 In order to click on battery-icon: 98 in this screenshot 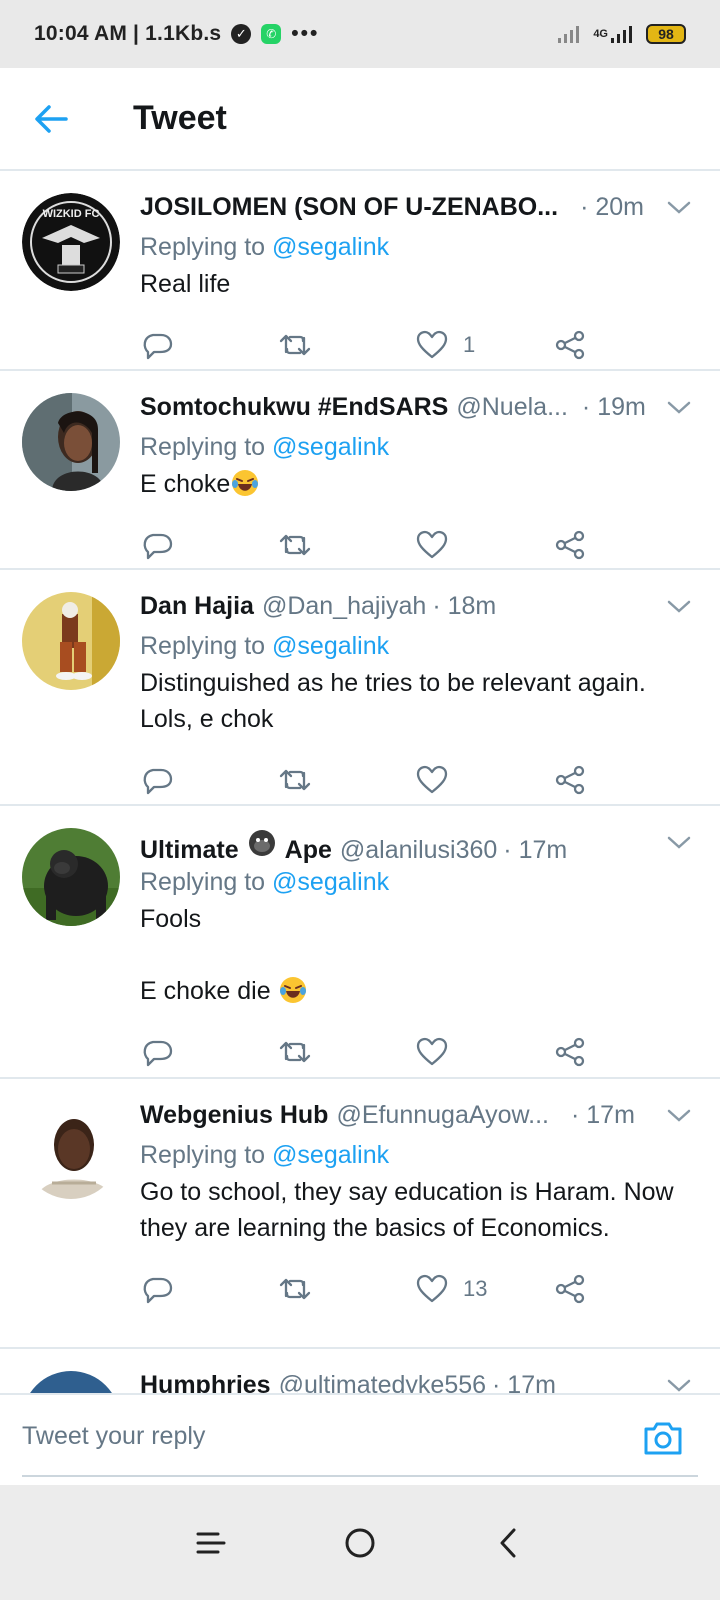, I will do `click(666, 34)`.